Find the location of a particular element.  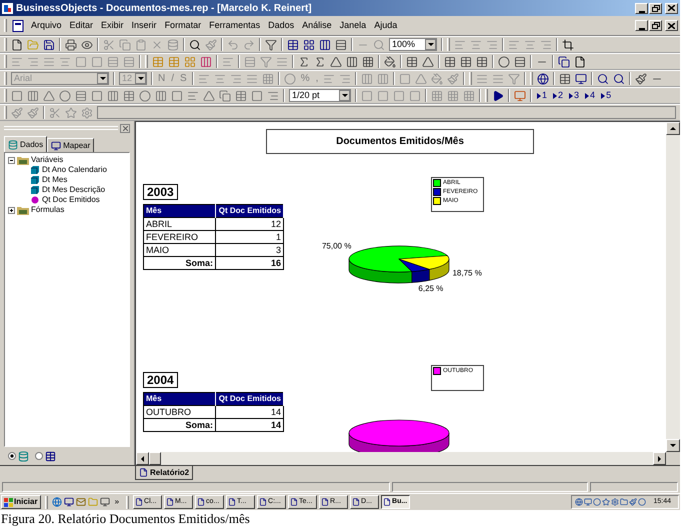

rows-icon is located at coordinates (341, 44).